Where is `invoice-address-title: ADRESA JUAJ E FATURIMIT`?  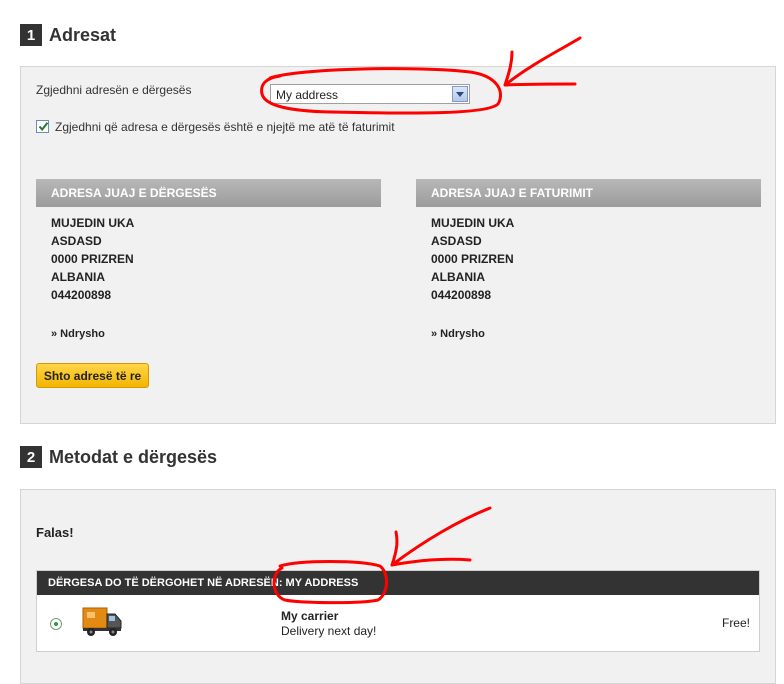
invoice-address-title: ADRESA JUAJ E FATURIMIT is located at coordinates (588, 193).